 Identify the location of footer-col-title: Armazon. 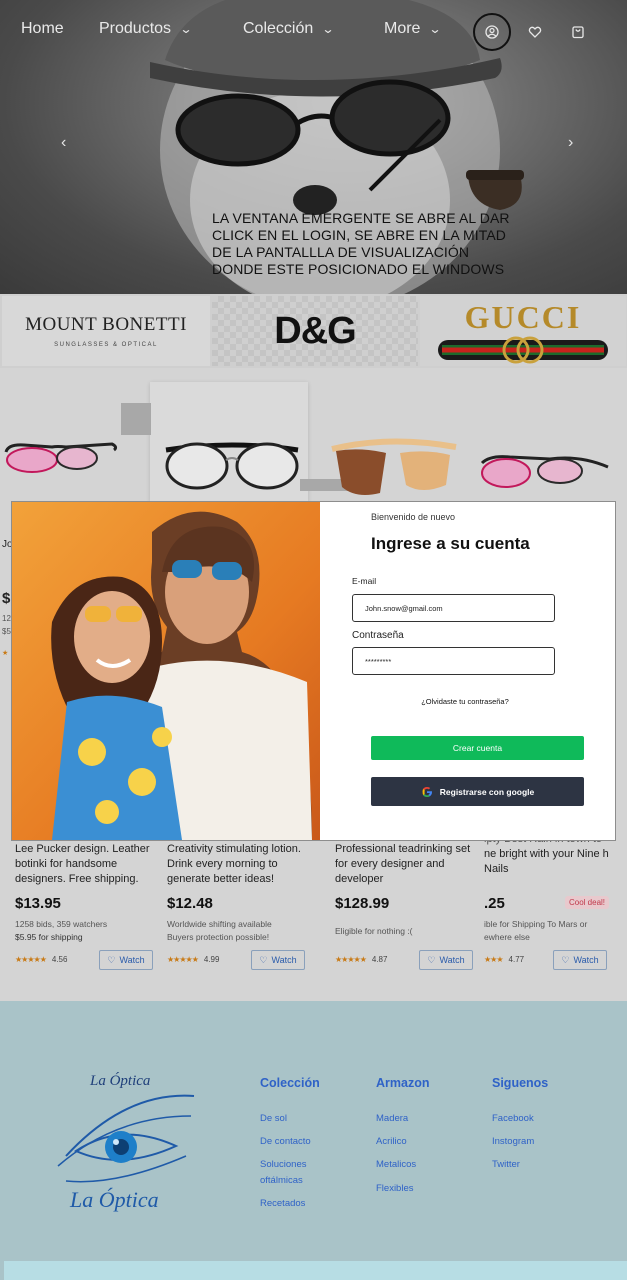
(403, 1083).